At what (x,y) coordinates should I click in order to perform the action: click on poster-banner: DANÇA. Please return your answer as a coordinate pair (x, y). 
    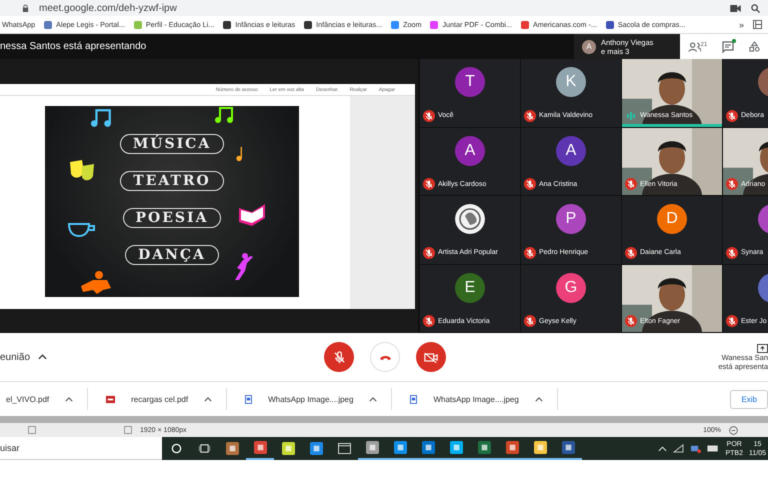
    Looking at the image, I should click on (172, 255).